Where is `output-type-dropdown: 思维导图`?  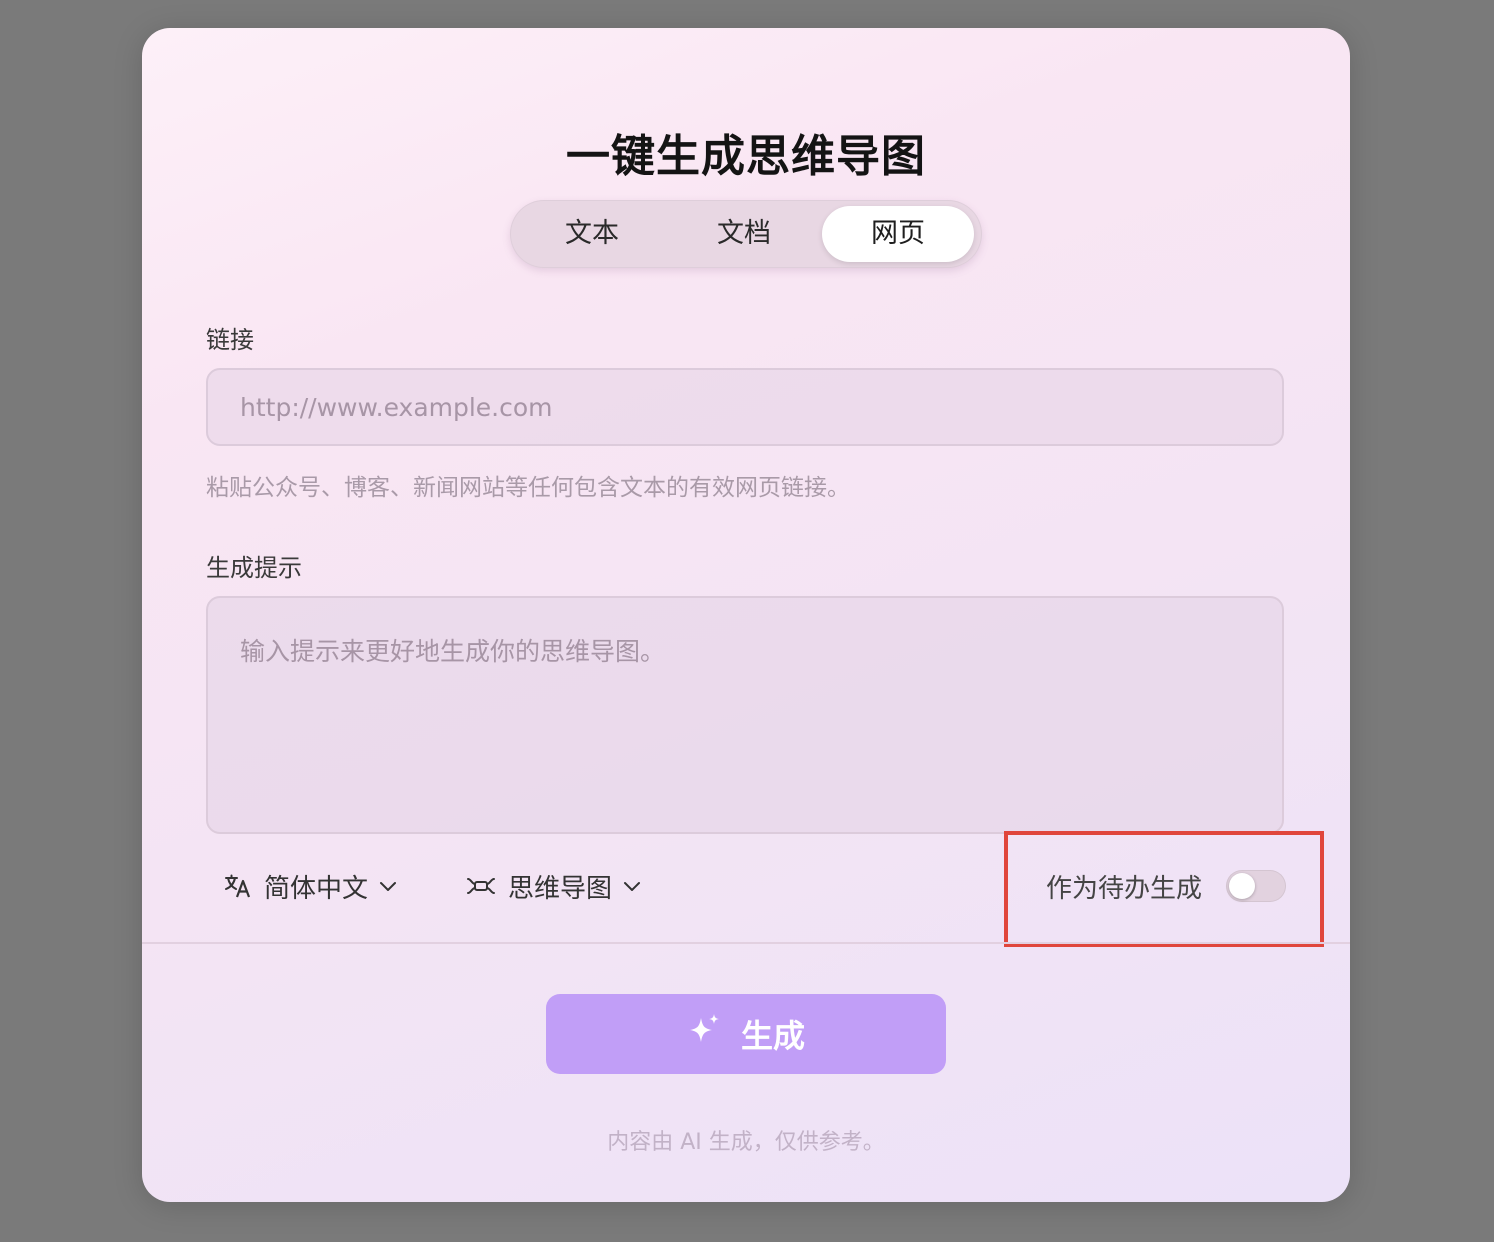 output-type-dropdown: 思维导图 is located at coordinates (554, 886).